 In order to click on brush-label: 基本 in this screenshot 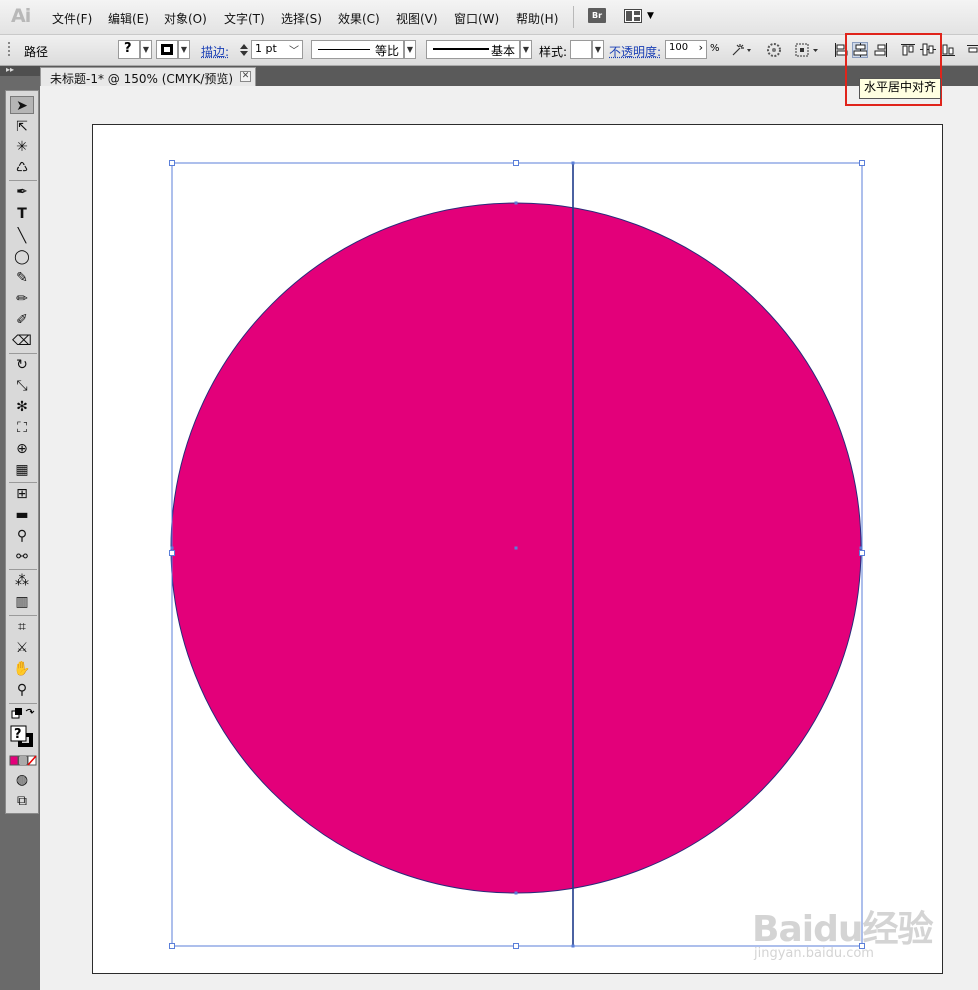, I will do `click(503, 51)`.